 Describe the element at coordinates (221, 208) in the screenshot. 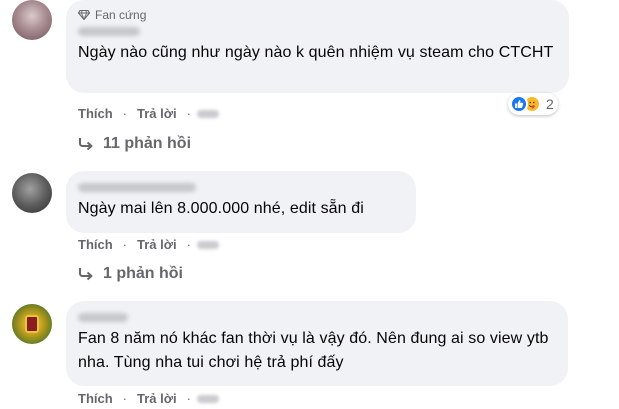

I see `comment-text: Ngày mai lên 8.000.000 nhé, edit sẵn đi` at that location.